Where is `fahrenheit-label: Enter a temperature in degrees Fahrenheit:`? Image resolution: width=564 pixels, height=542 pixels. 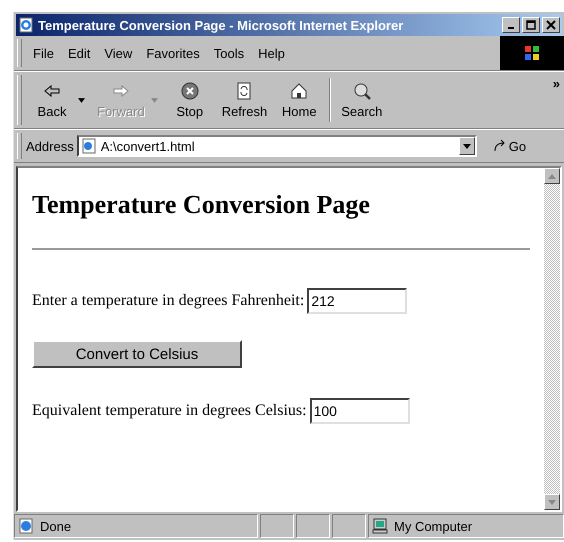
fahrenheit-label: Enter a temperature in degrees Fahrenheit: is located at coordinates (168, 301).